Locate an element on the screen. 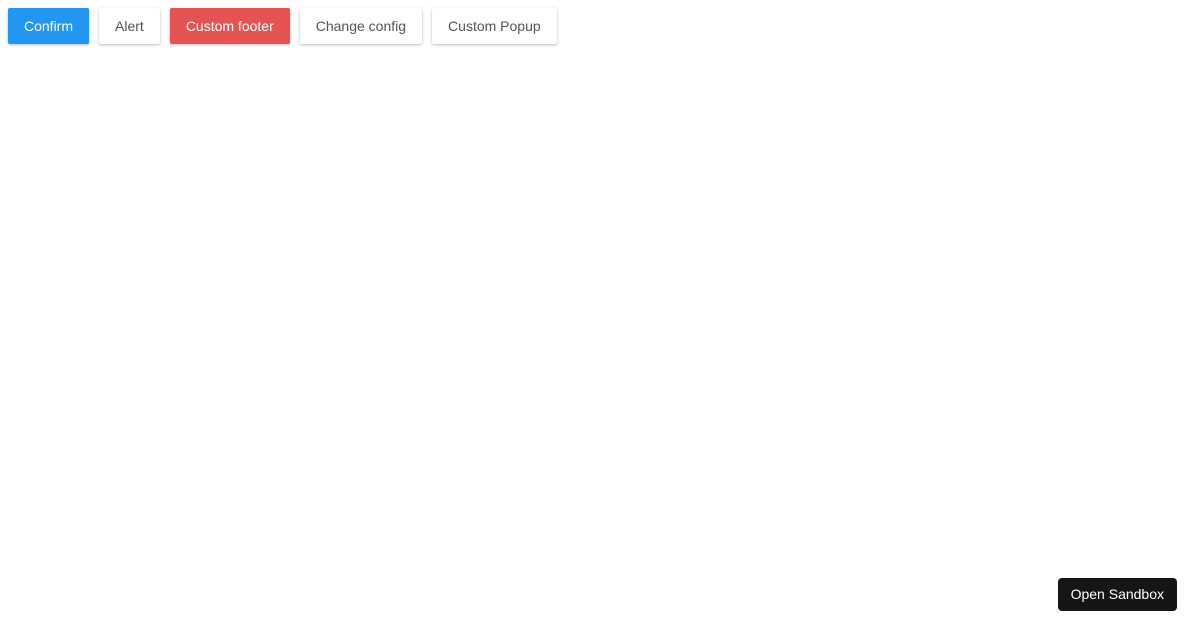 The image size is (1200, 630). confirm-button: Confirm is located at coordinates (49, 26).